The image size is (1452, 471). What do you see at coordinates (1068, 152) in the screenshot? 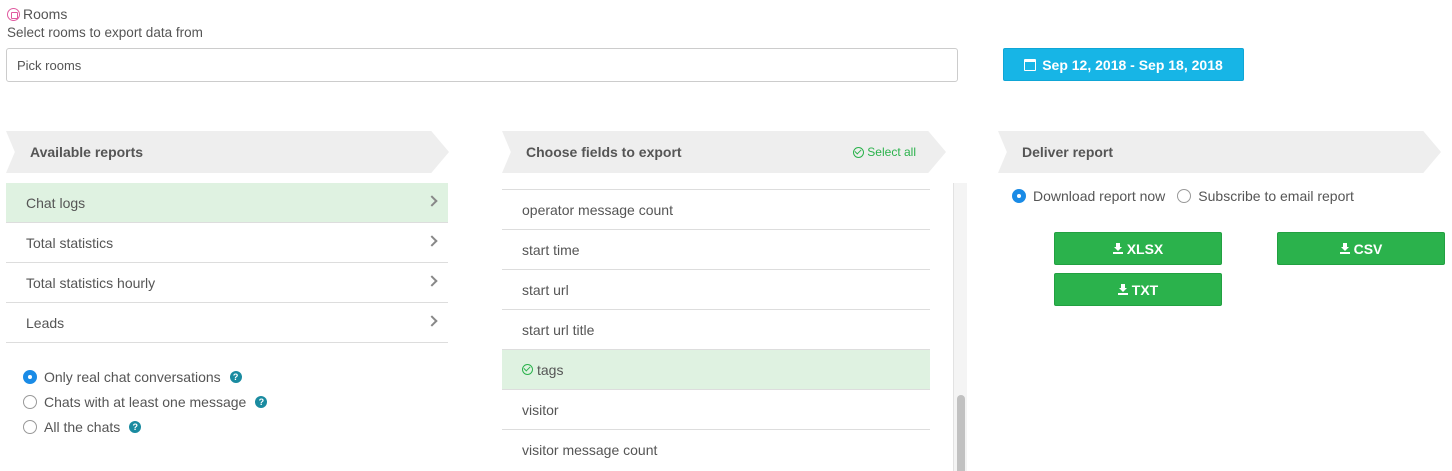
I see `deliver-report-title: Deliver report` at bounding box center [1068, 152].